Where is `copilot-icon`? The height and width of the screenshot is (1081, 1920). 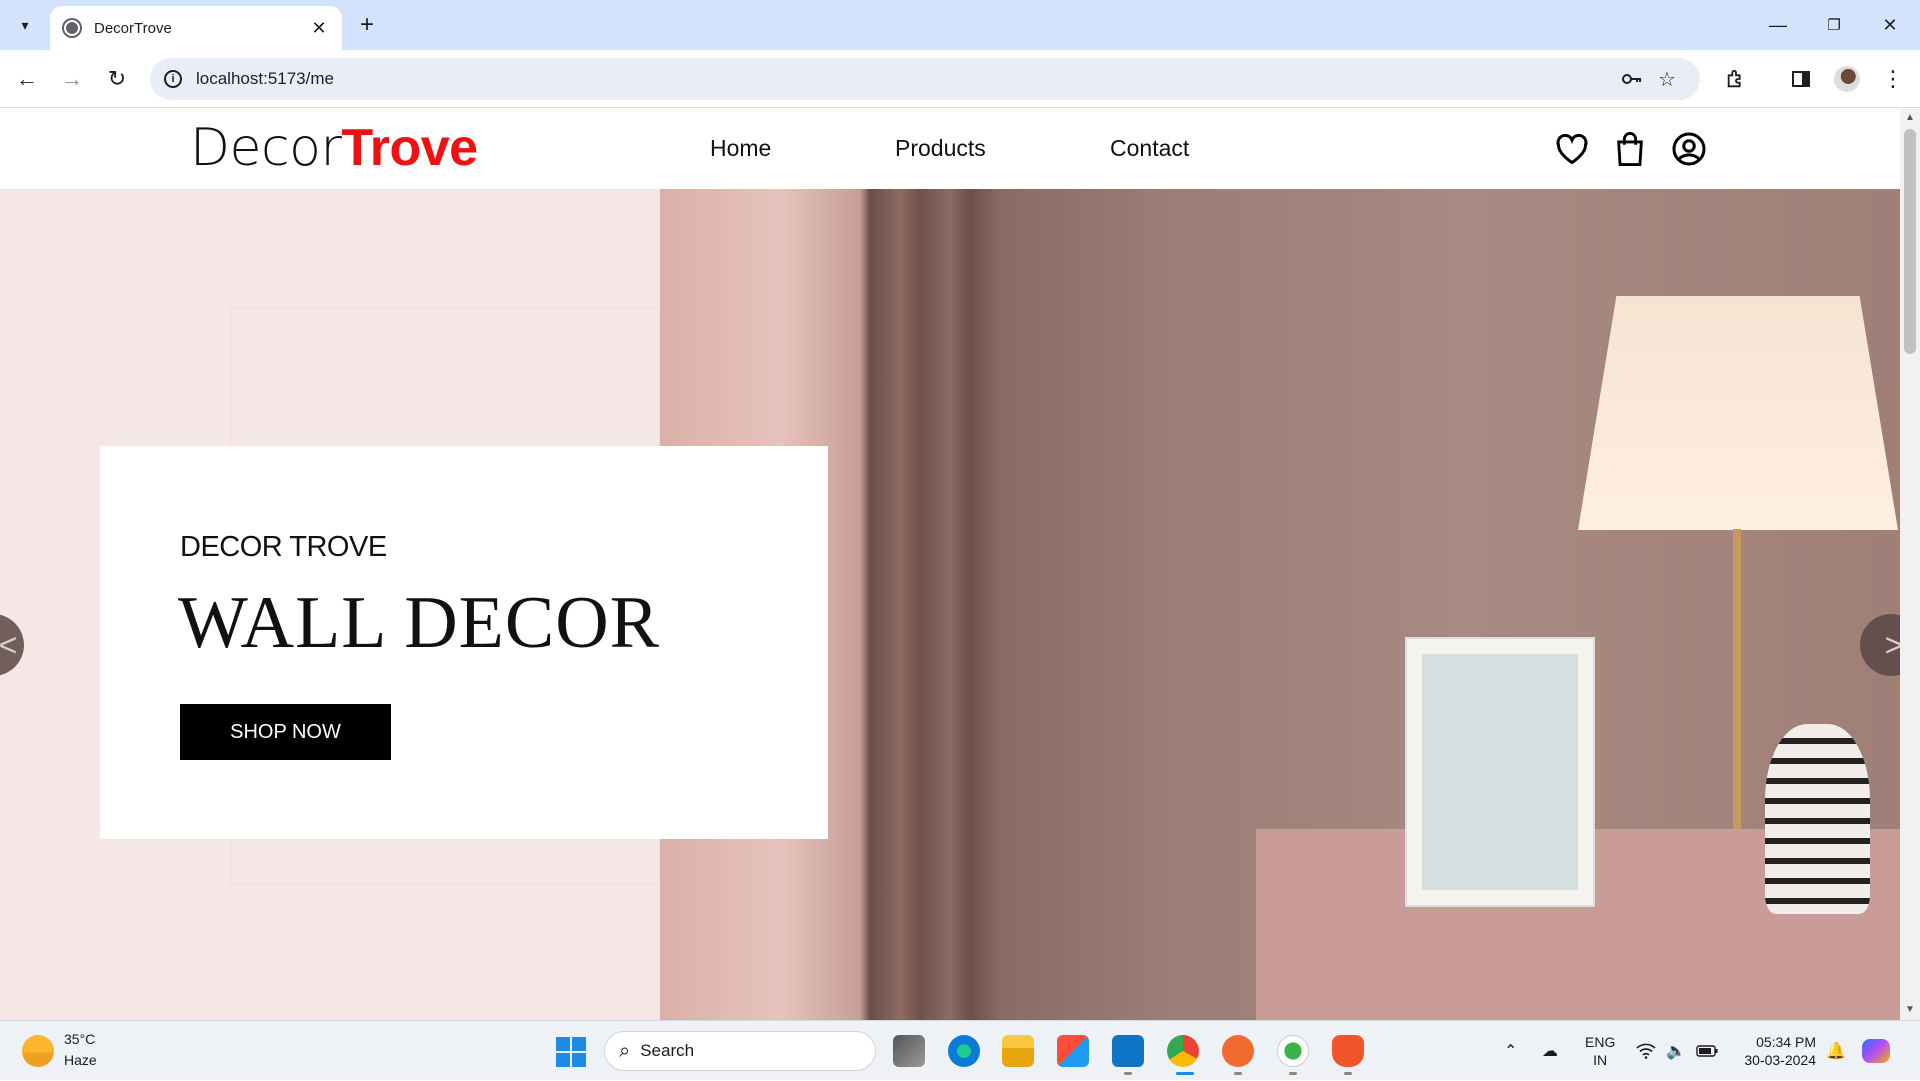
copilot-icon is located at coordinates (1876, 1051).